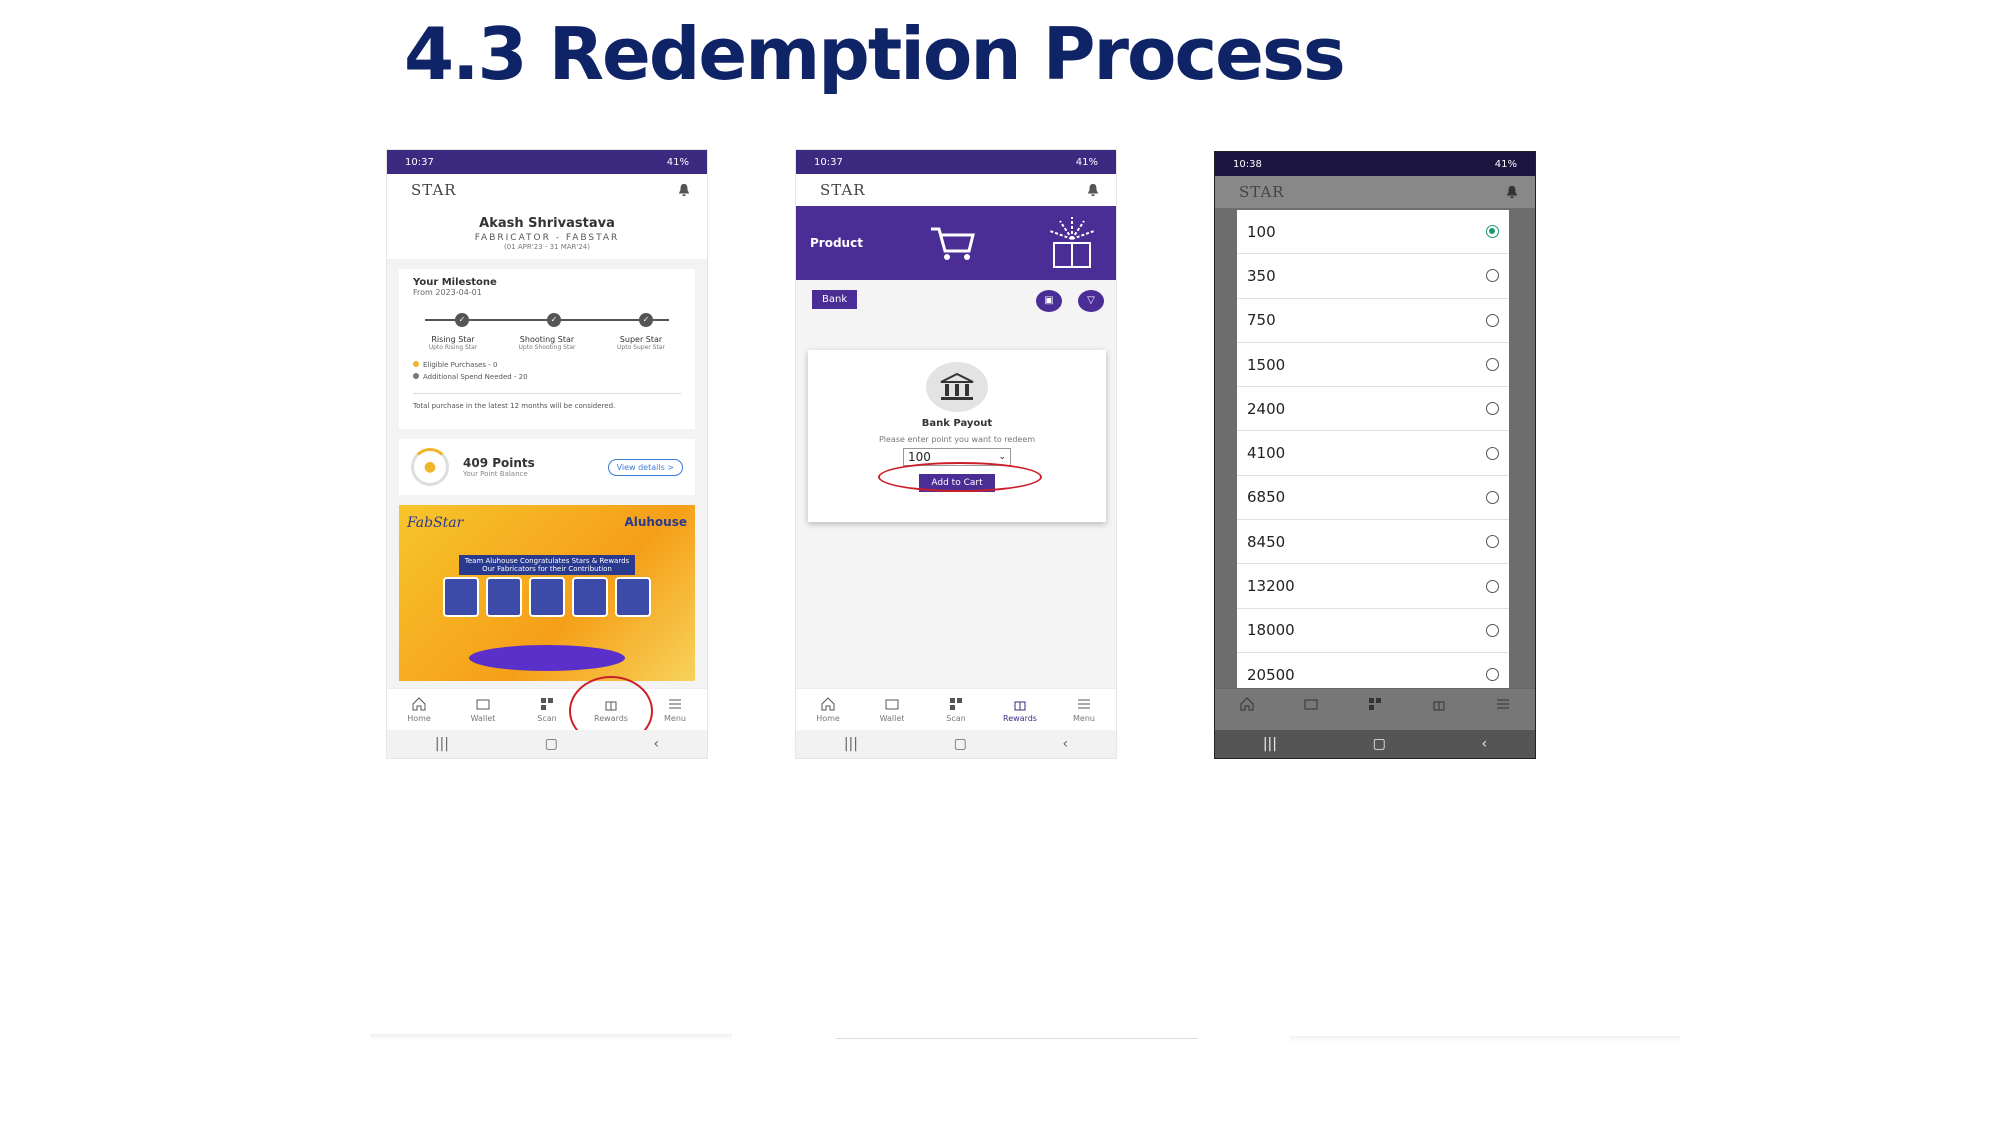  I want to click on milestone-from: From 2023-04-01, so click(447, 292).